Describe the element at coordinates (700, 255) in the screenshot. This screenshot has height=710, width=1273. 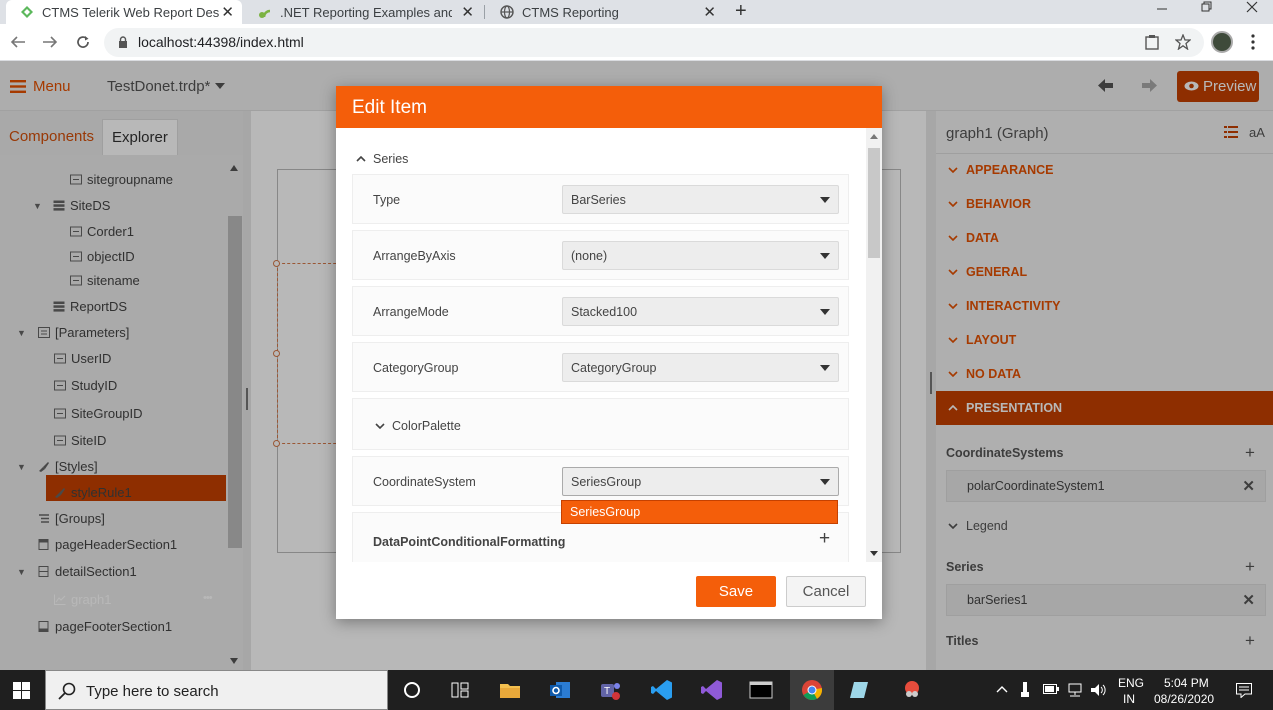
I see `arrangebyaxis-select: (none)` at that location.